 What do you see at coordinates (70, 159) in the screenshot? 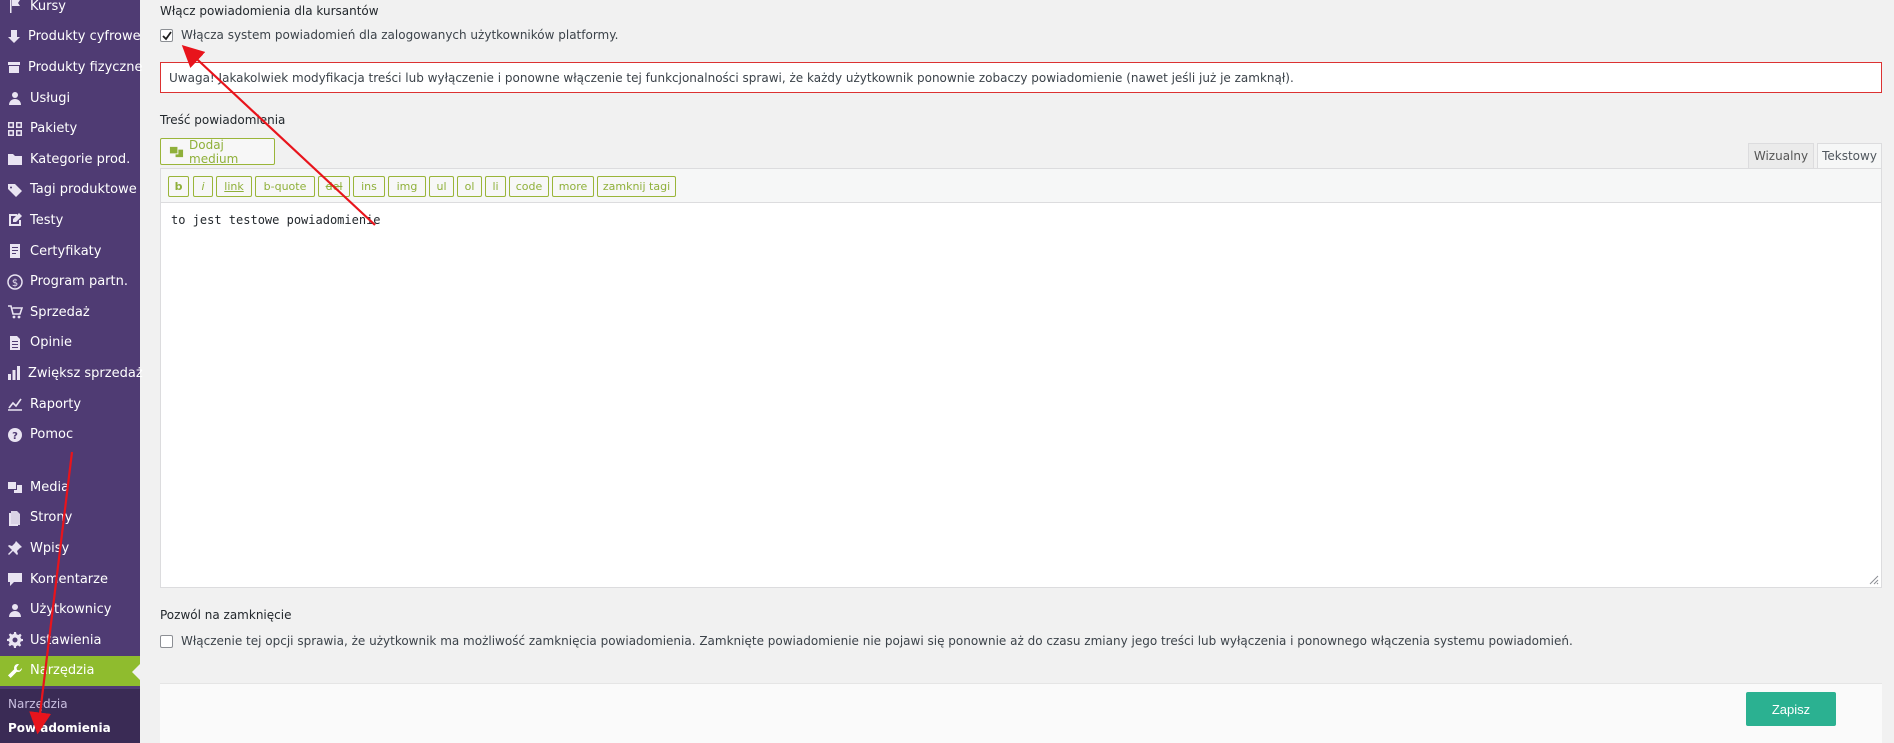
I see `sidebar-item-kategorie: Kategorie prod.` at bounding box center [70, 159].